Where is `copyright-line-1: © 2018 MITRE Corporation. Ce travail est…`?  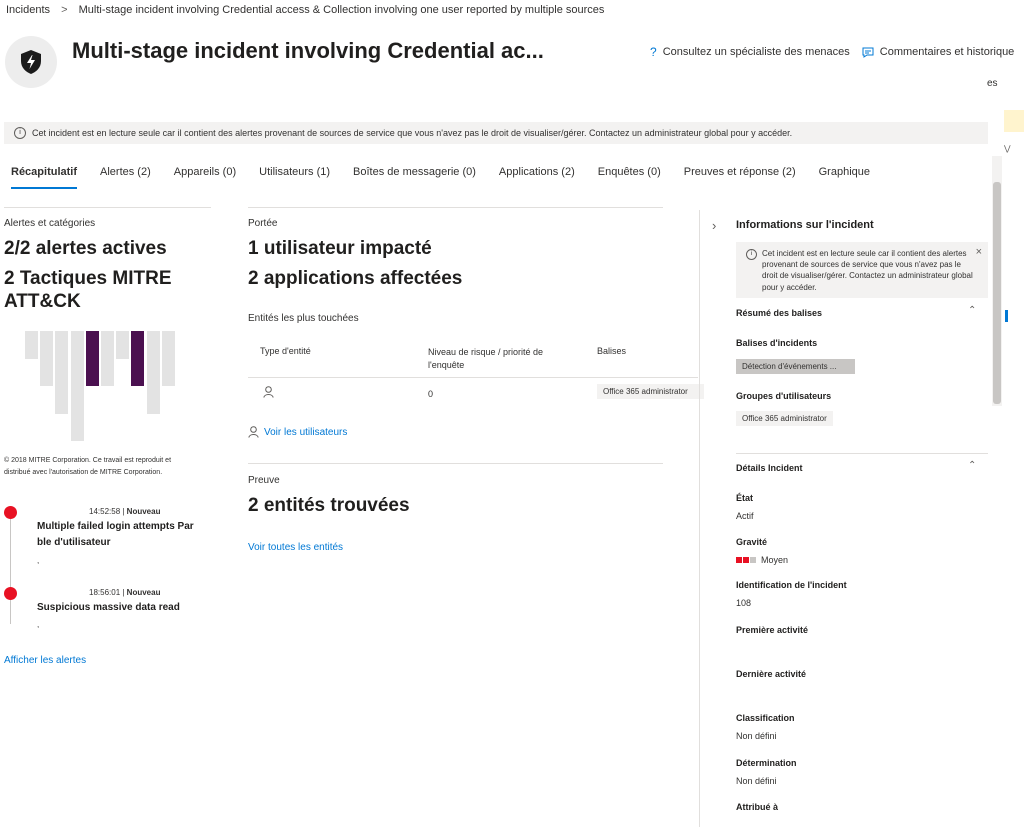
copyright-line-1: © 2018 MITRE Corporation. Ce travail est… is located at coordinates (88, 460).